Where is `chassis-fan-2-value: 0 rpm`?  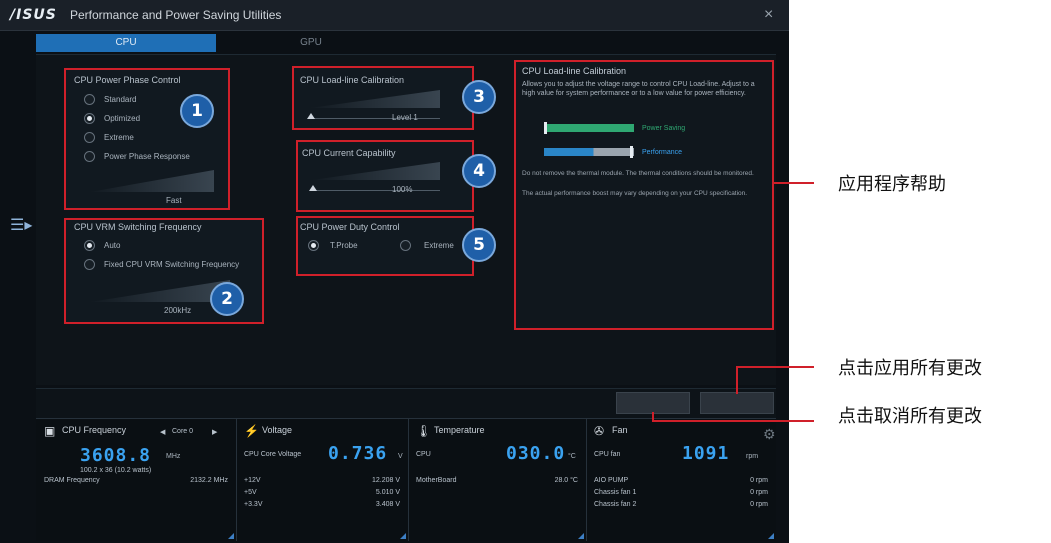
chassis-fan-2-value: 0 rpm is located at coordinates (759, 504).